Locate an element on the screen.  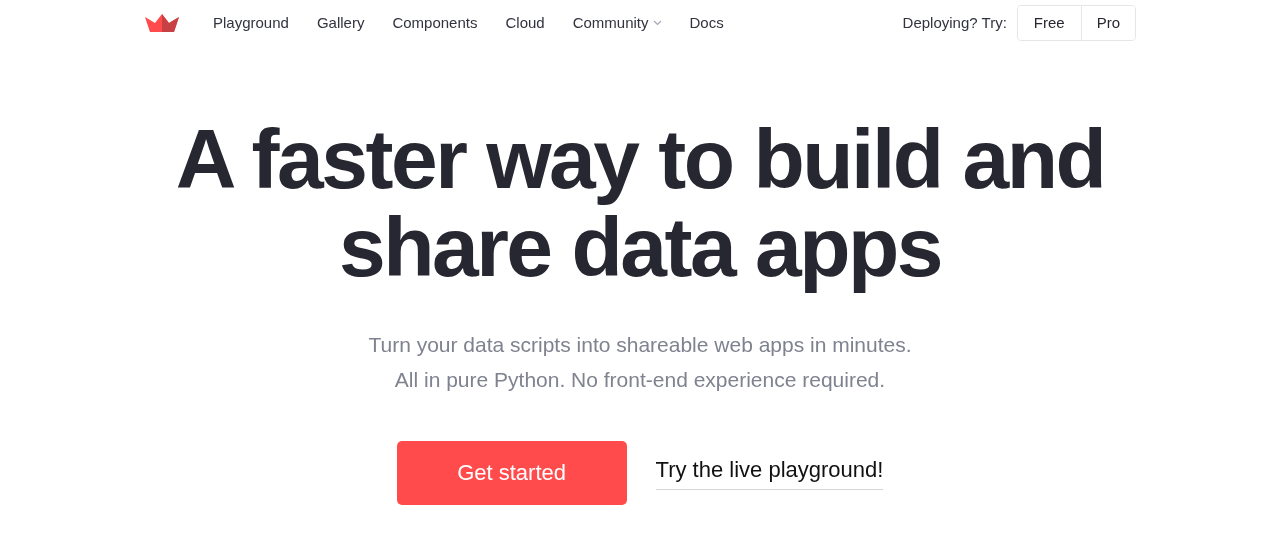
nav-link: Cloud is located at coordinates (525, 22).